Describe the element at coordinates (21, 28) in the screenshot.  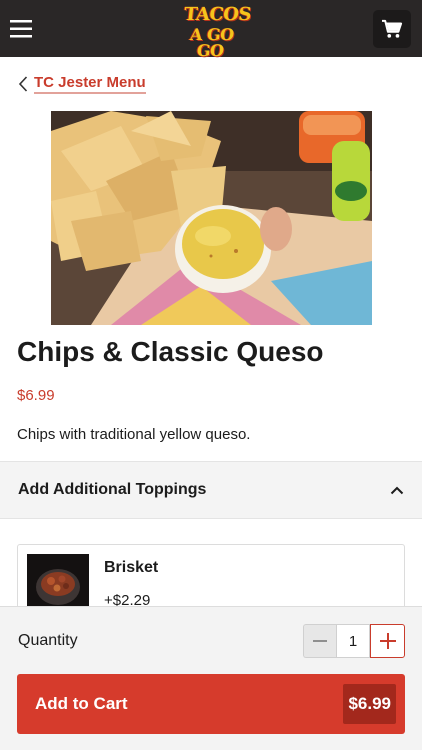
I see `hamburger-menu-icon` at that location.